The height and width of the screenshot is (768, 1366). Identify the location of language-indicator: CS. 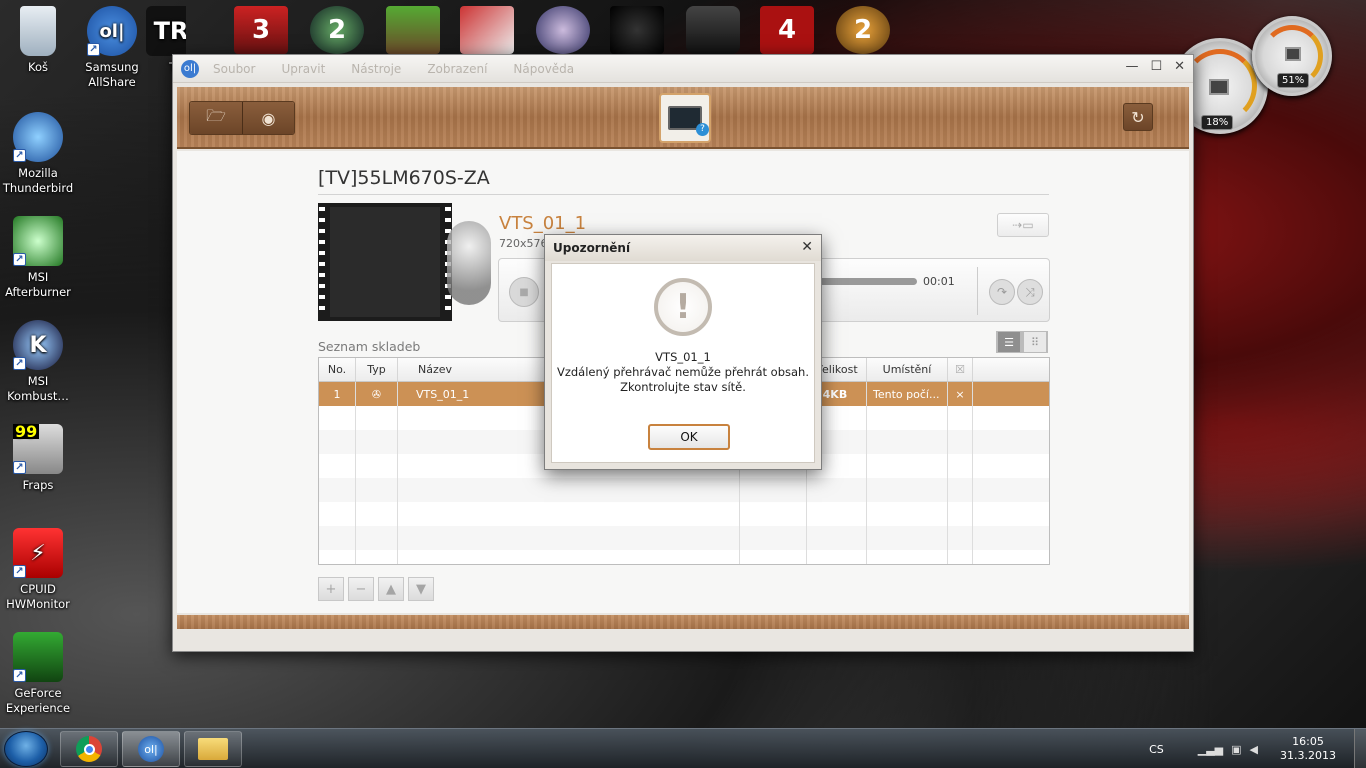
(1156, 749).